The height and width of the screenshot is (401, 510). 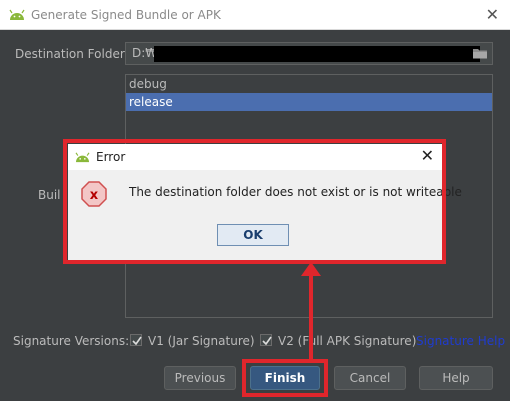 I want to click on window-title: Generate Signed Bundle or APK, so click(x=126, y=15).